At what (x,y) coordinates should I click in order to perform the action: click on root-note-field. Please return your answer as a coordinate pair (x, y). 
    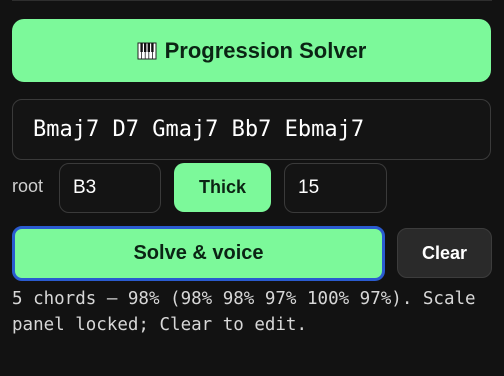
    Looking at the image, I should click on (110, 188).